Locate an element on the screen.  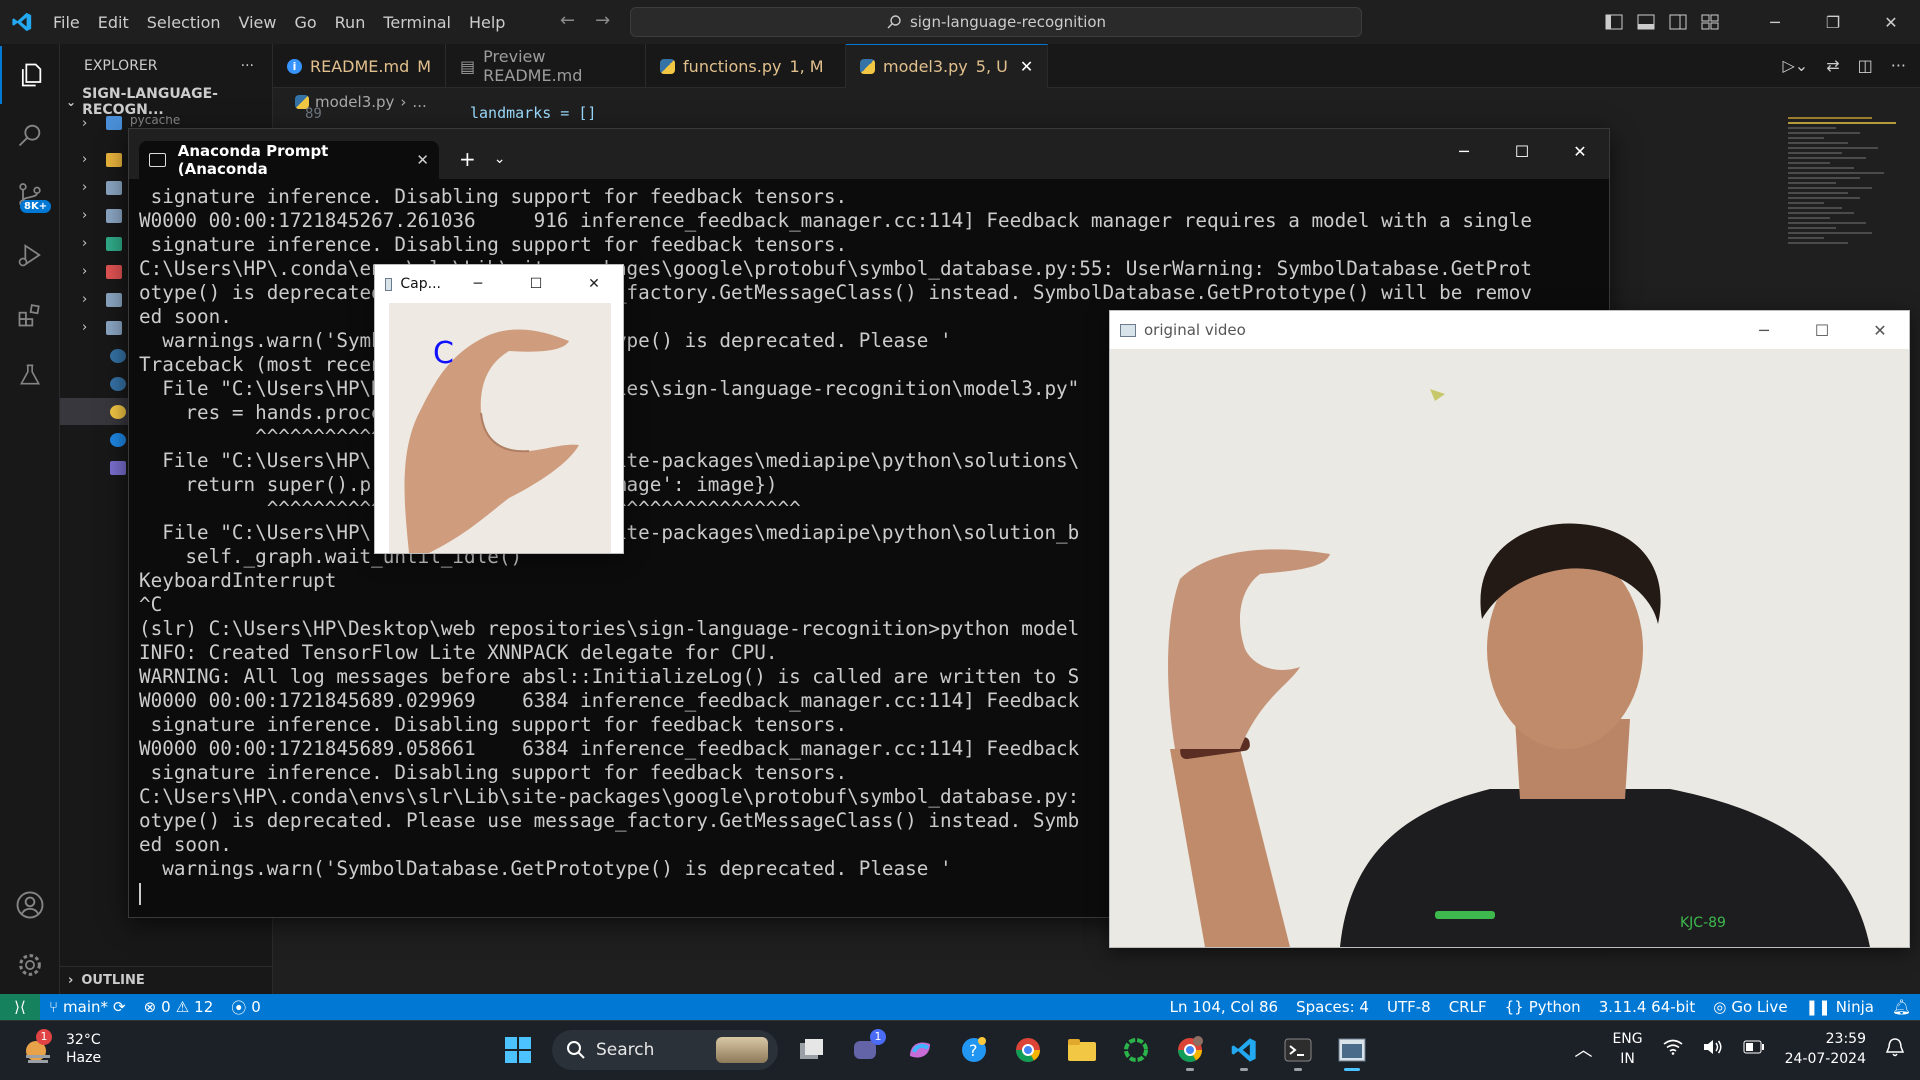
terminal-taskbar-icon is located at coordinates (1298, 1050).